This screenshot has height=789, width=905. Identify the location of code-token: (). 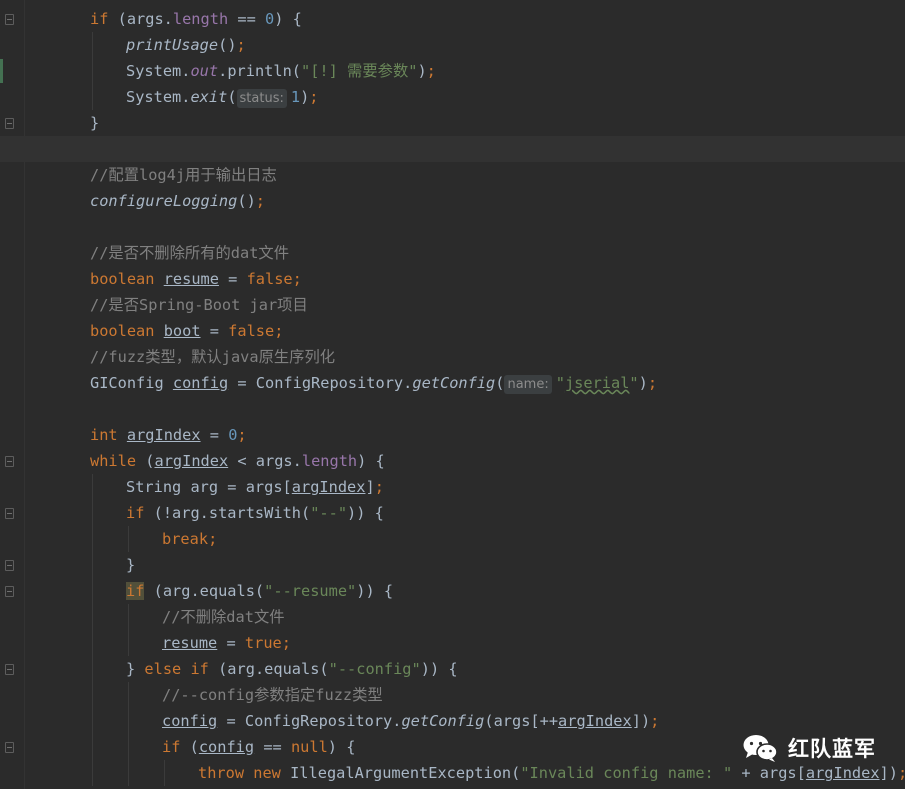
(246, 201).